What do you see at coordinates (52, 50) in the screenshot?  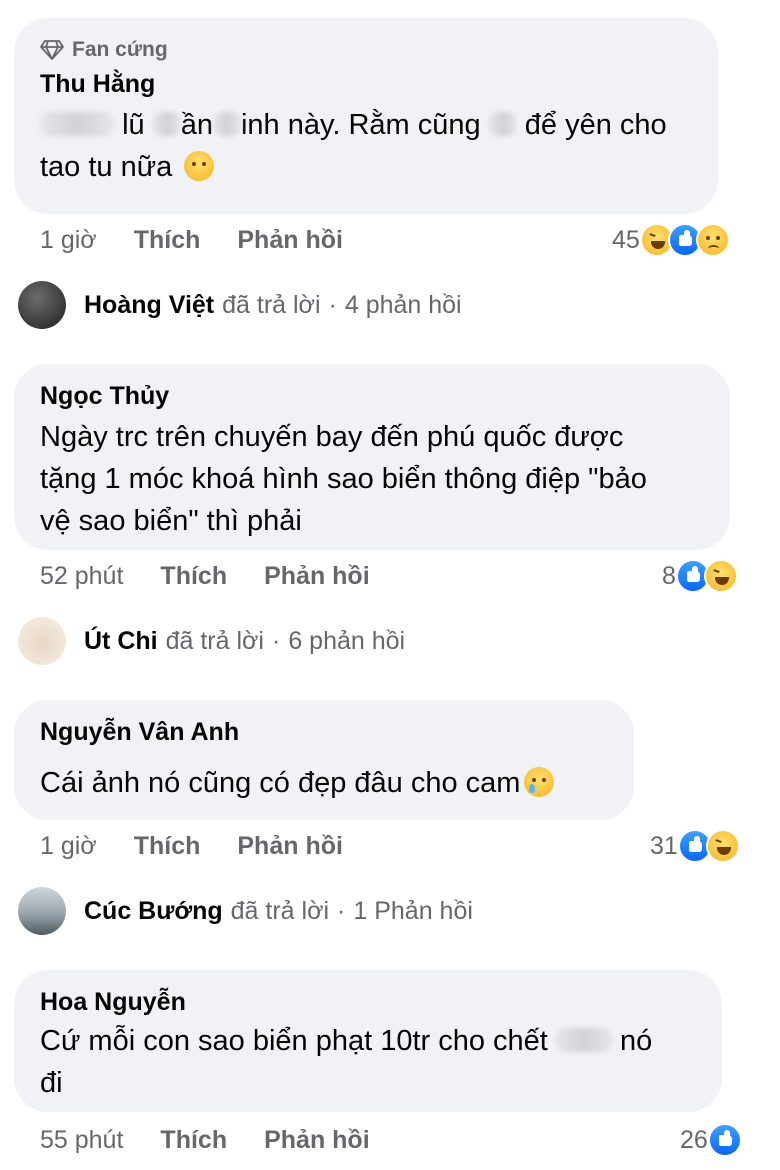 I see `diamond-icon` at bounding box center [52, 50].